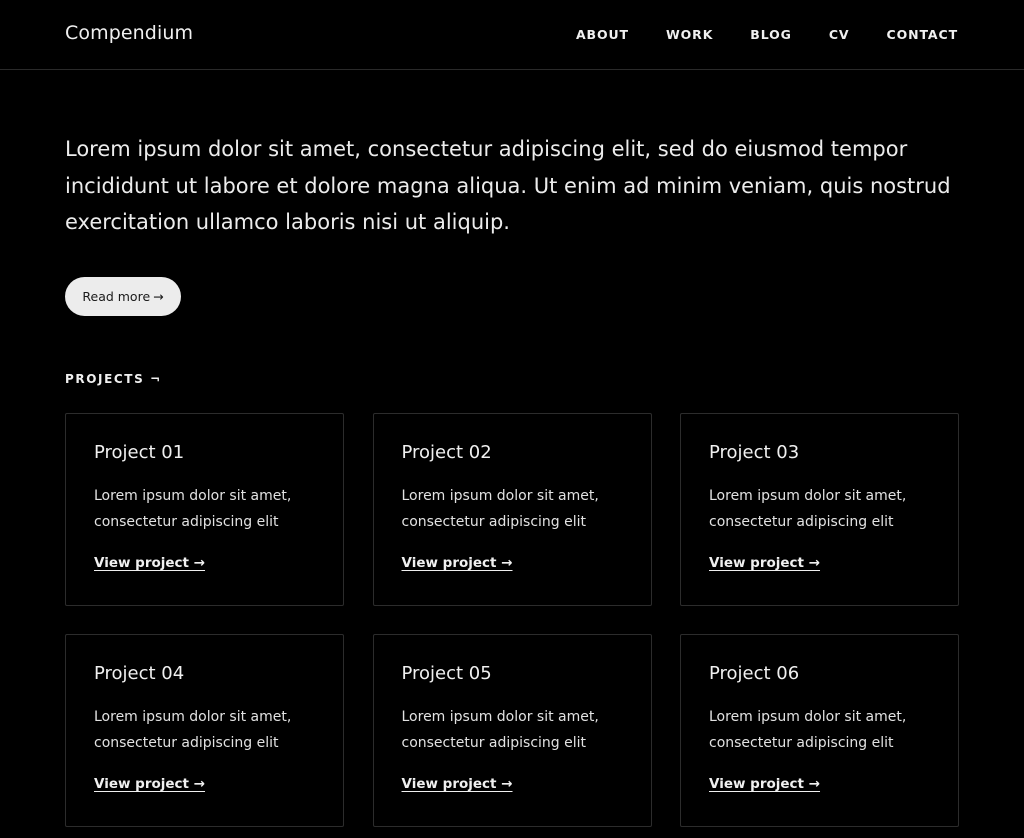 The image size is (1024, 838). Describe the element at coordinates (923, 34) in the screenshot. I see `nav-contact: CONTACT` at that location.